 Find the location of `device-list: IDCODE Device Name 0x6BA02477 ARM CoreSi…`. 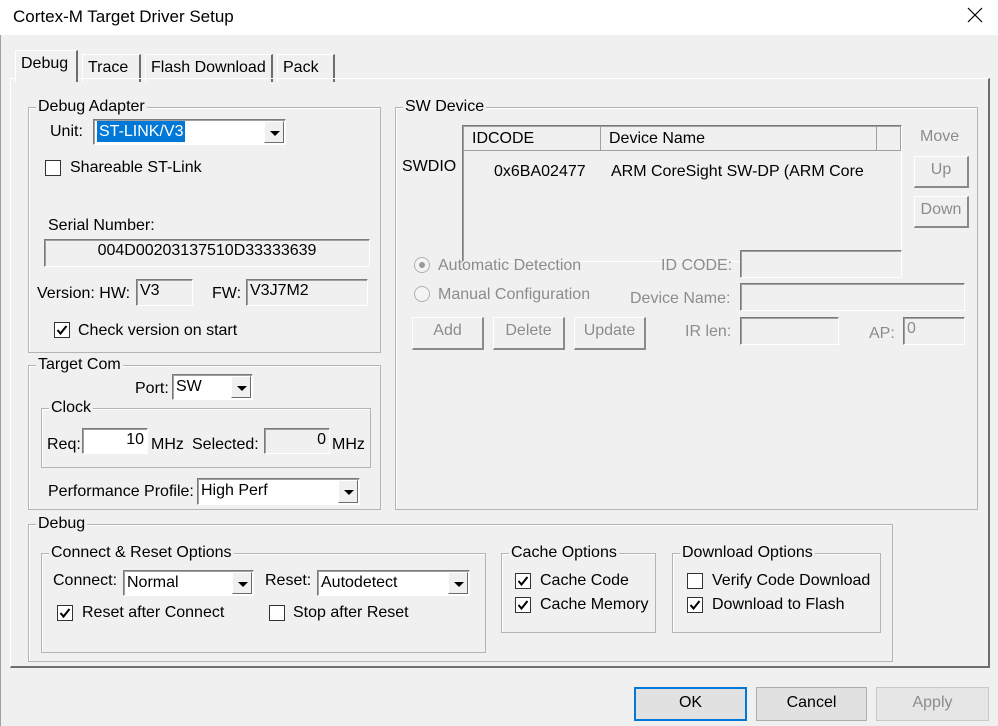

device-list: IDCODE Device Name 0x6BA02477 ARM CoreSi… is located at coordinates (682, 193).